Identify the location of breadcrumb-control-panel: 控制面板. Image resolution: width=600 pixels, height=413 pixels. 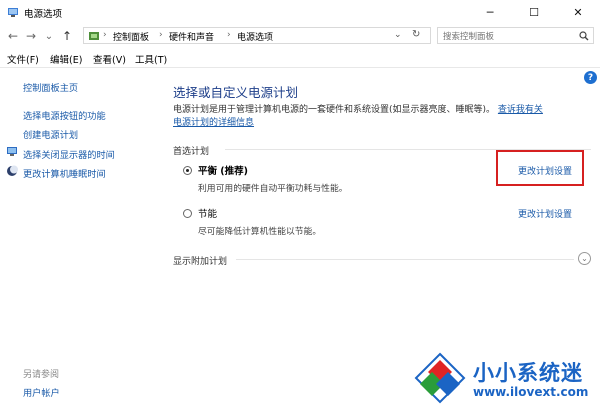
(131, 36).